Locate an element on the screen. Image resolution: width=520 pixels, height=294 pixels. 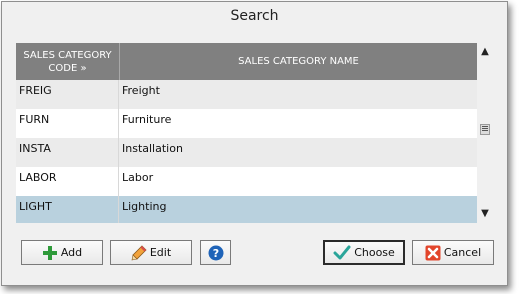
table-row: FURN Furniture is located at coordinates (246, 123).